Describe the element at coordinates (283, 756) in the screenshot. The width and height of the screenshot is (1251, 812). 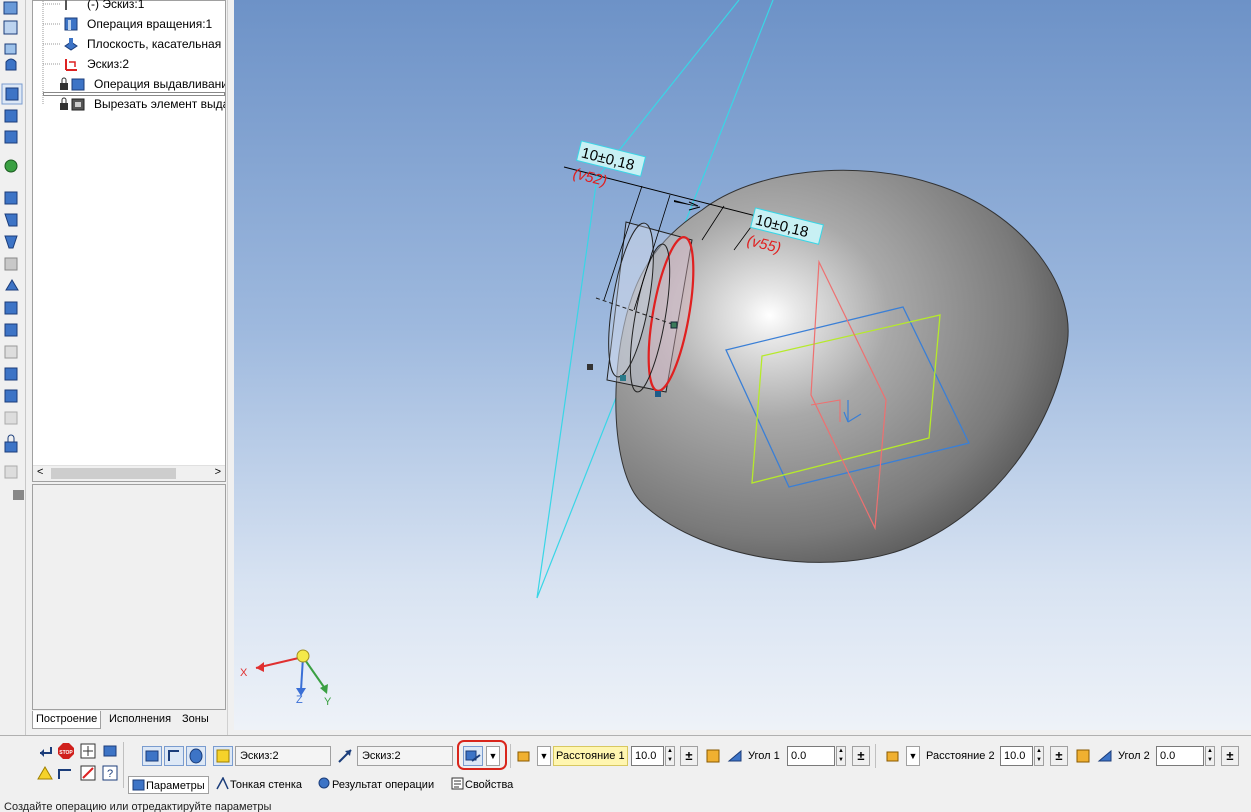
I see `sketch-field: Эскиз:2` at that location.